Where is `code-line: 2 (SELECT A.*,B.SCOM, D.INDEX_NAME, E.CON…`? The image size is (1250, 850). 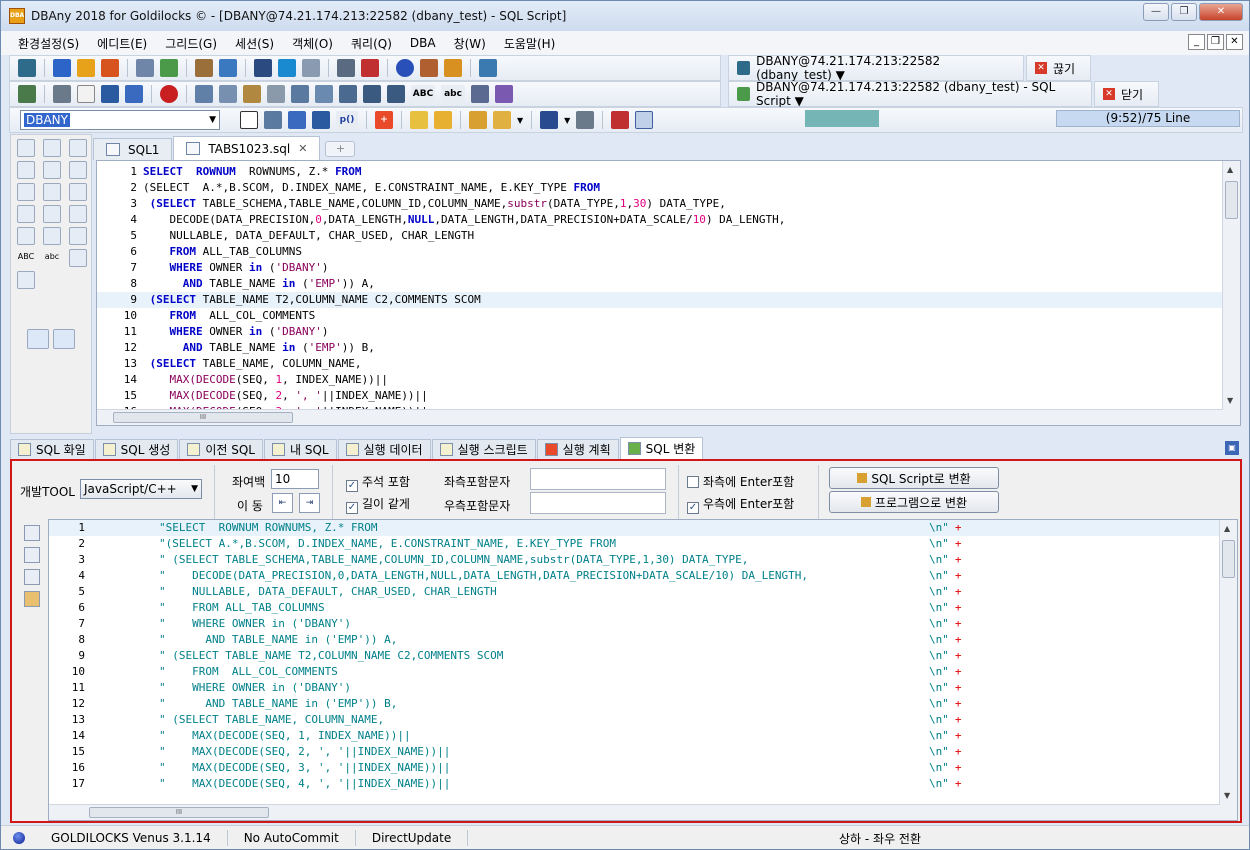 code-line: 2 (SELECT A.*,B.SCOM, D.INDEX_NAME, E.CON… is located at coordinates (659, 188).